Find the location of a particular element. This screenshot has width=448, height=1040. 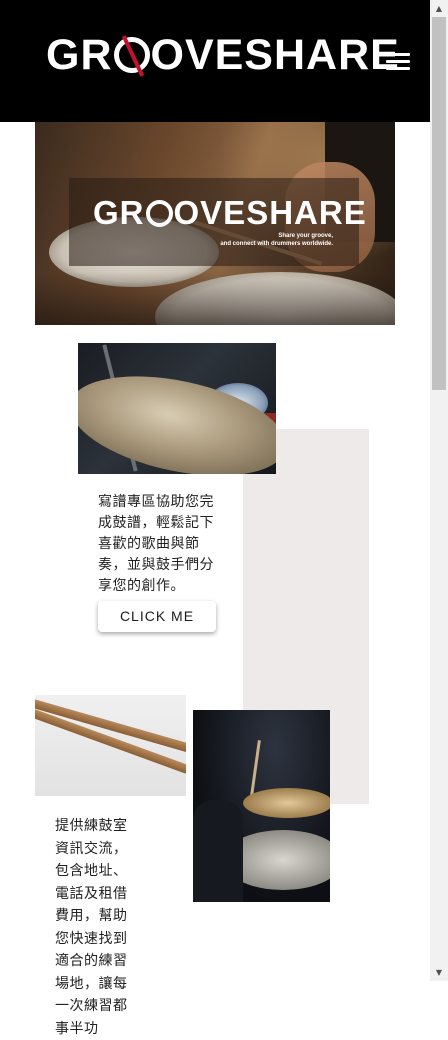

page-scrollbar: ▲ ▼ is located at coordinates (439, 490).